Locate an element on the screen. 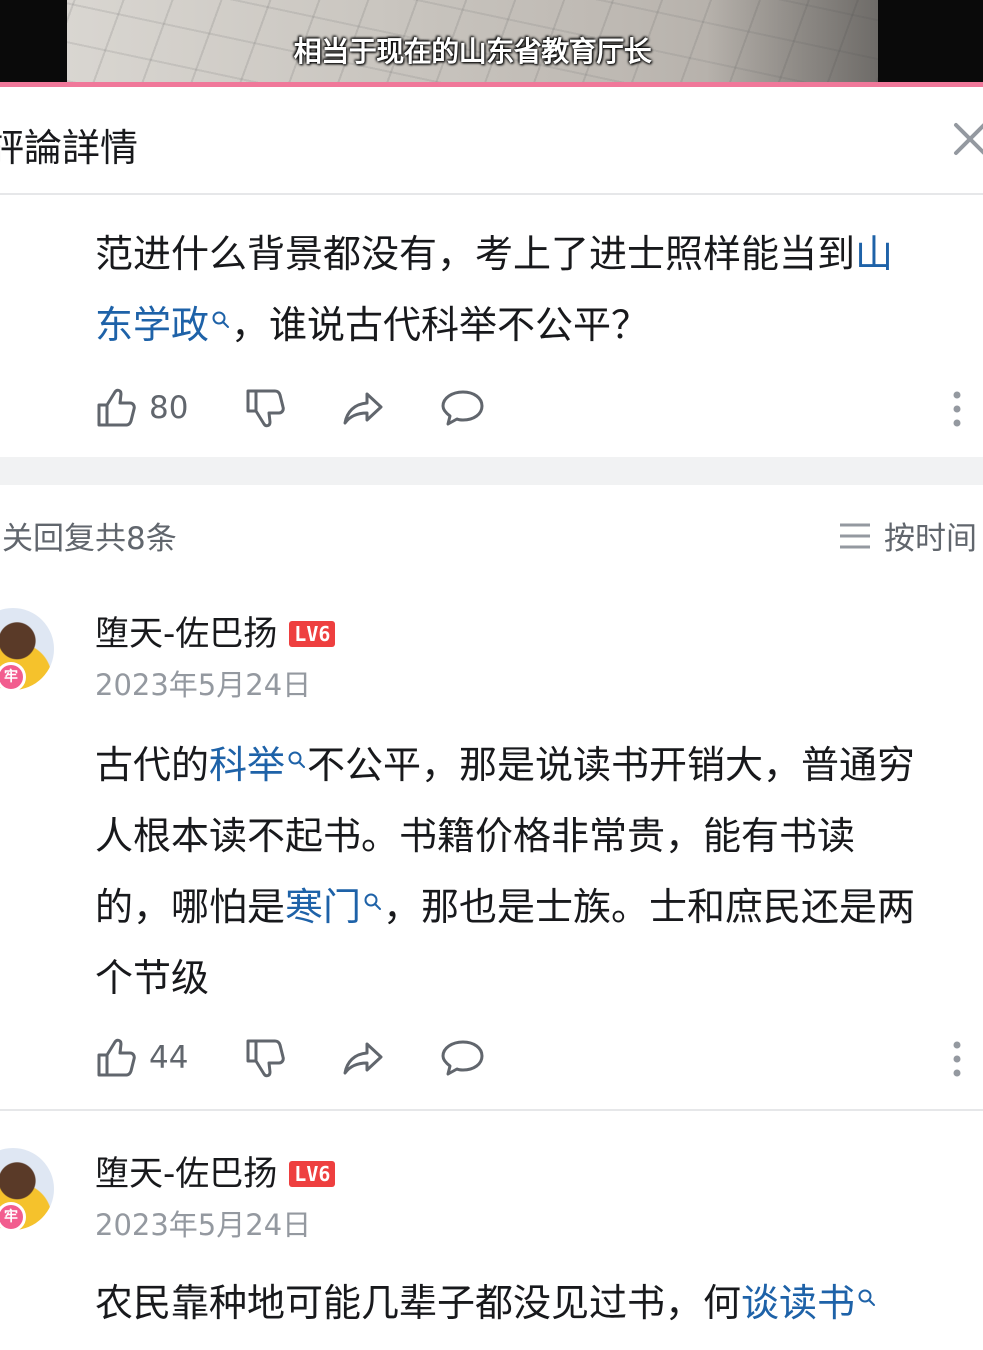 Image resolution: width=983 pixels, height=1350 pixels. keyword-link-text: 东学政 is located at coordinates (152, 325).